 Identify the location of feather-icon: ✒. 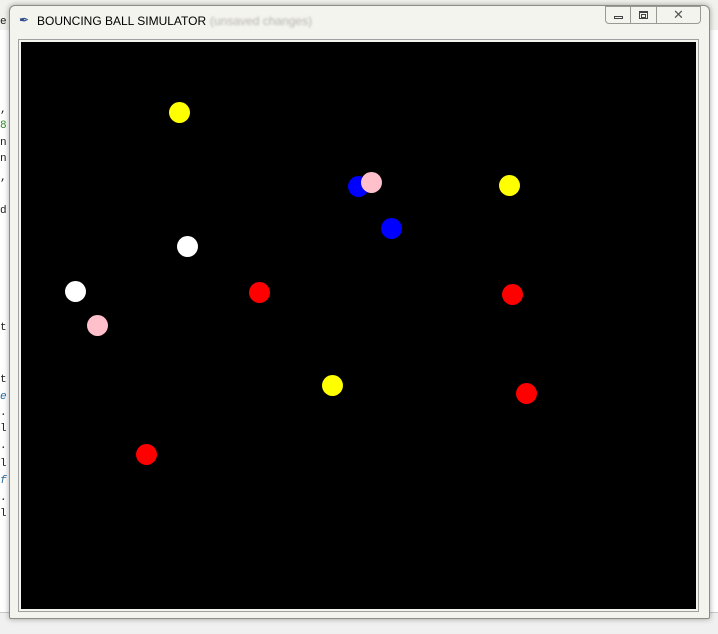
(24, 20).